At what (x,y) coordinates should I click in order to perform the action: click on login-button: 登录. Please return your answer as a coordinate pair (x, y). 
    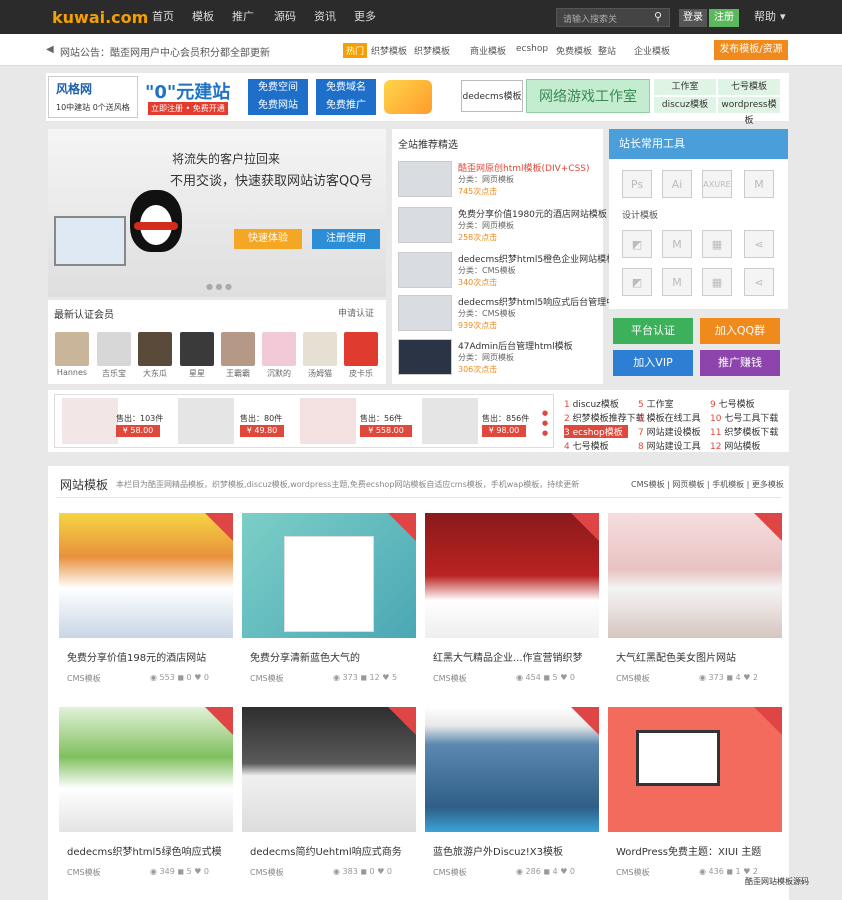
    Looking at the image, I should click on (693, 18).